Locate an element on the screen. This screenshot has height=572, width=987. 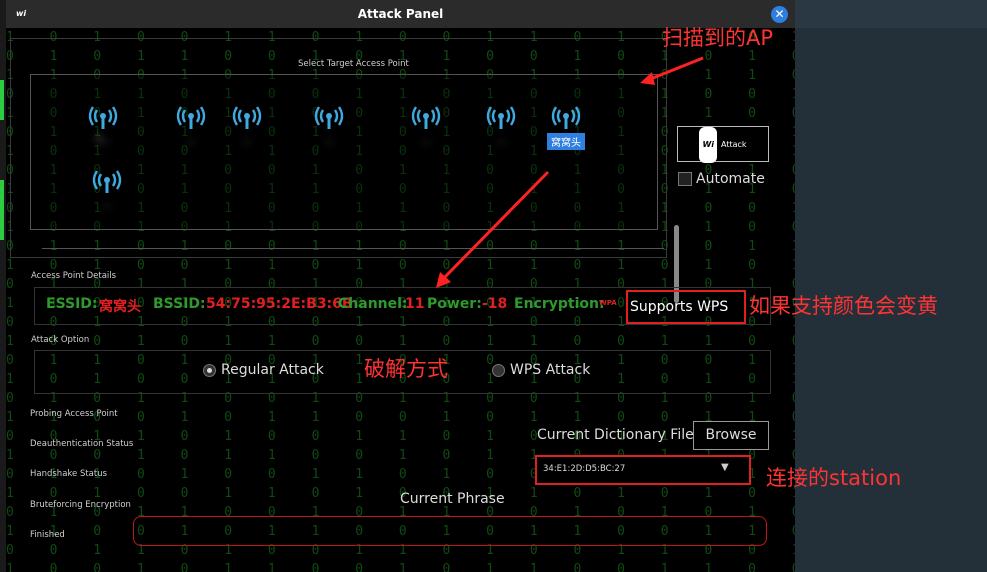
annotation-crack-method: 破解方式 is located at coordinates (406, 369).